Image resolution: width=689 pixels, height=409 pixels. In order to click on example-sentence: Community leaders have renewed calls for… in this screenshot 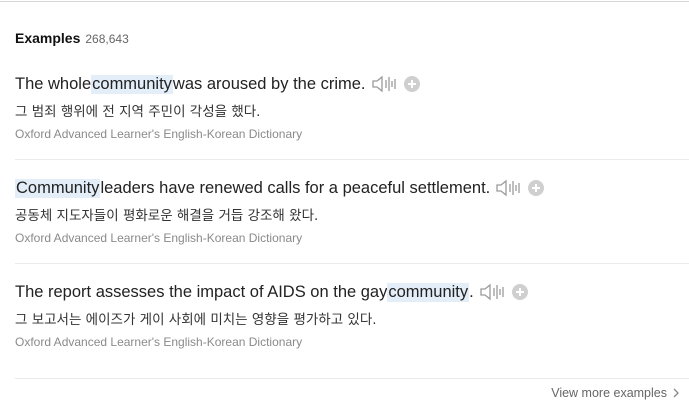, I will do `click(280, 188)`.